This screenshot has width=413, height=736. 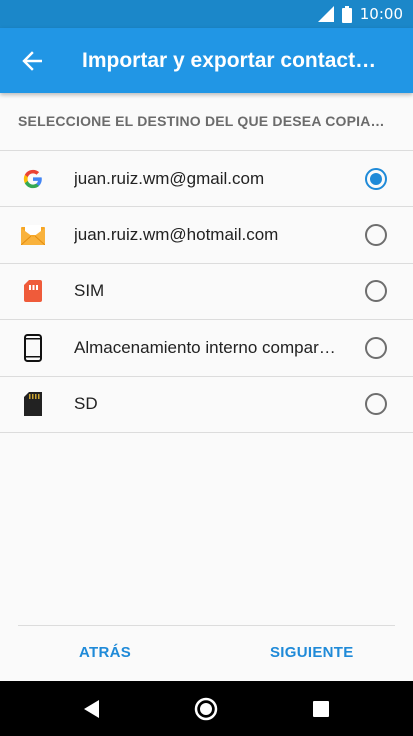 What do you see at coordinates (86, 404) in the screenshot?
I see `account-label: SD` at bounding box center [86, 404].